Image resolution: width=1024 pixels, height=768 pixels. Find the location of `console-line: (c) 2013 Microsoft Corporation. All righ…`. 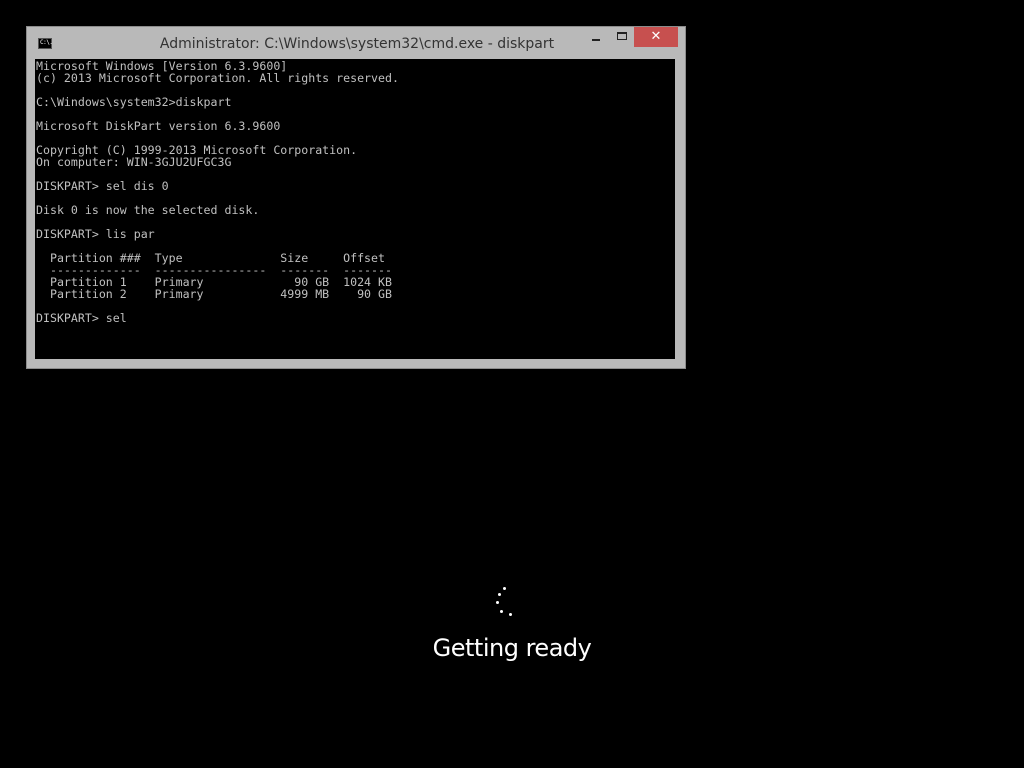

console-line: (c) 2013 Microsoft Corporation. All righ… is located at coordinates (217, 78).